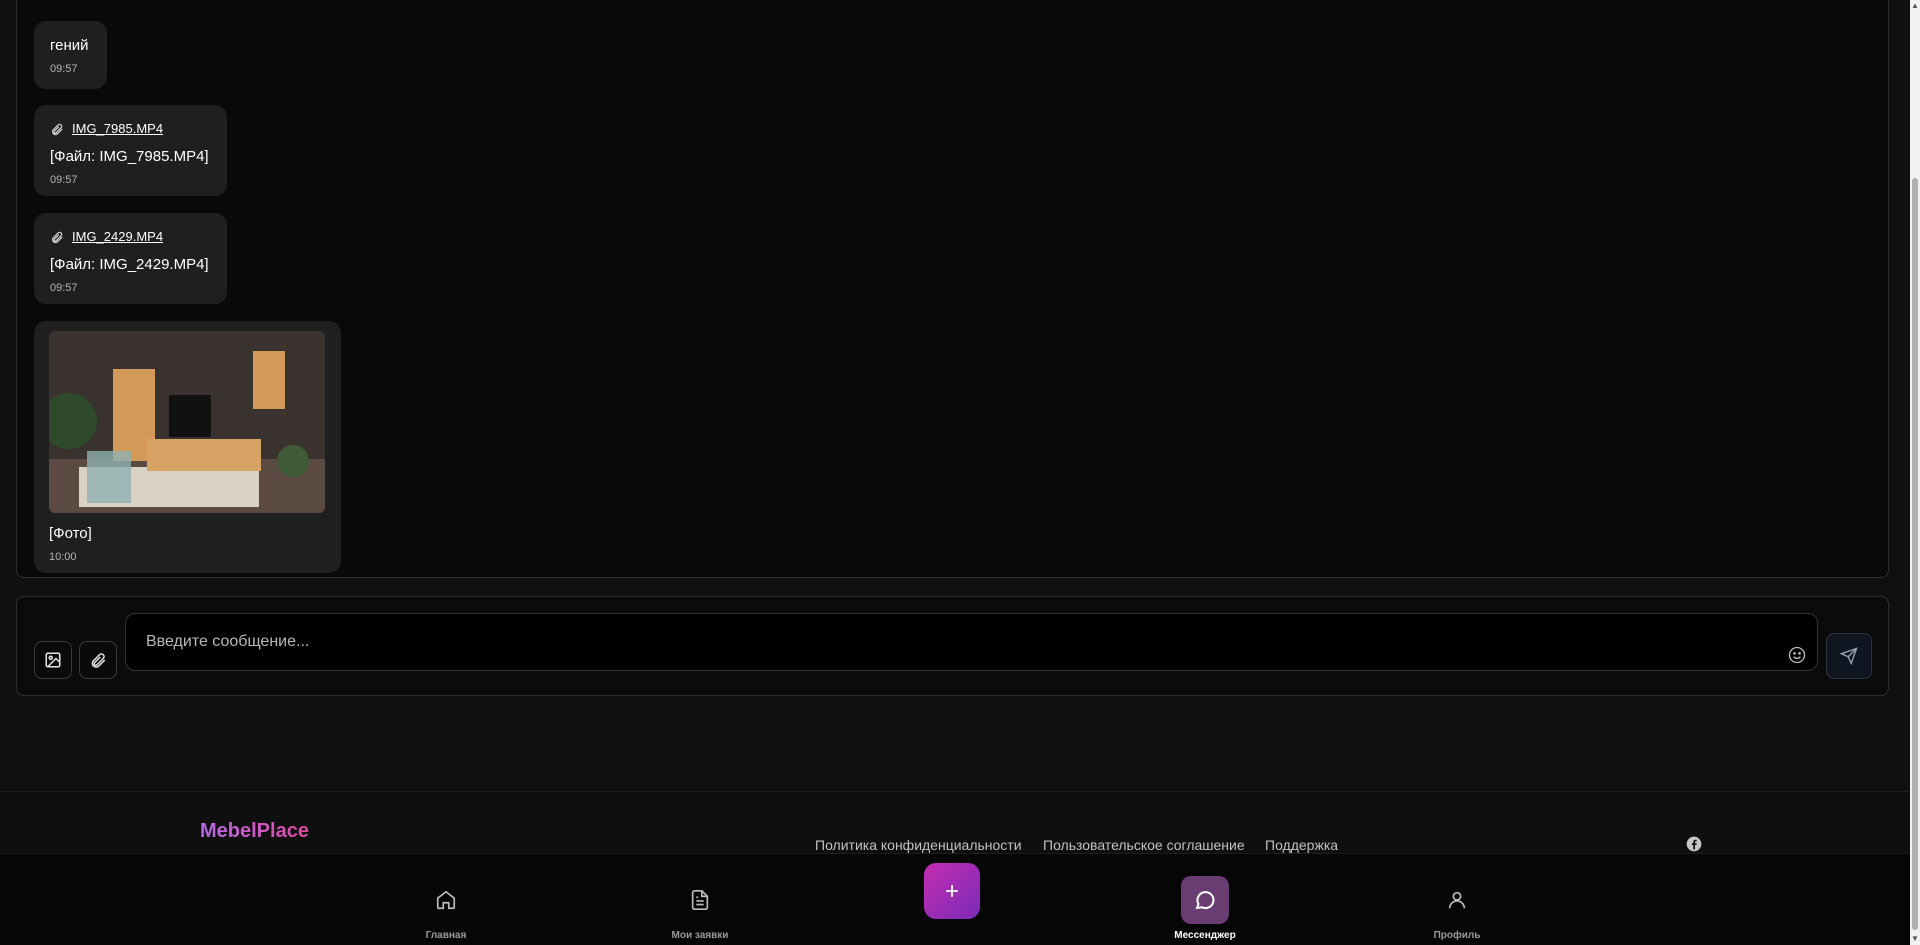 This screenshot has width=1920, height=945. What do you see at coordinates (1915, 6) in the screenshot?
I see `scroll-up-arrow-icon: ▲` at bounding box center [1915, 6].